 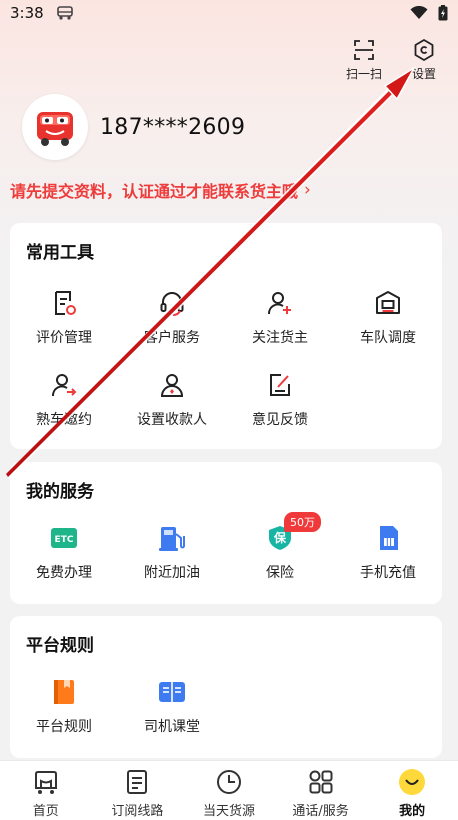 What do you see at coordinates (65, 303) in the screenshot?
I see `review-icon` at bounding box center [65, 303].